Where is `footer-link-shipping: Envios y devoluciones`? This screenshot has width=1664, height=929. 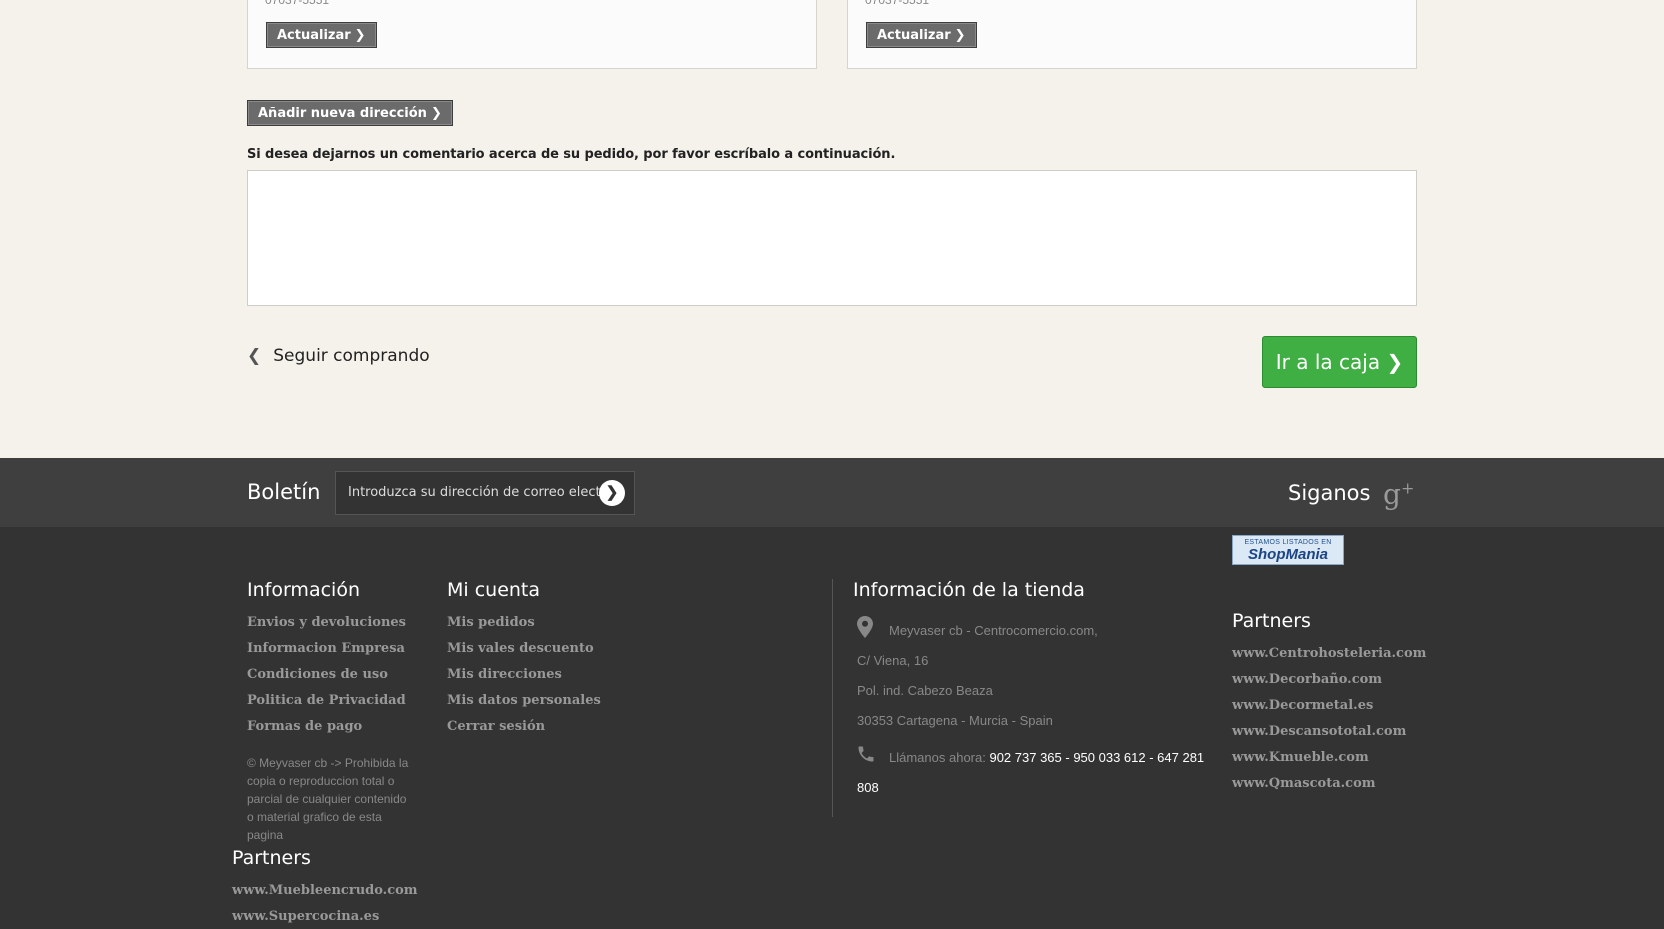 footer-link-shipping: Envios y devoluciones is located at coordinates (326, 622).